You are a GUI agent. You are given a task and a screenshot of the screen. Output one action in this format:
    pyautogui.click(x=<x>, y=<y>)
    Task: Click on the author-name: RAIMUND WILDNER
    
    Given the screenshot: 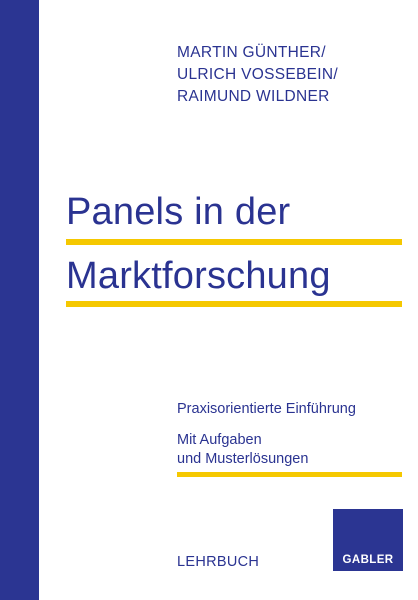 What is the action you would take?
    pyautogui.click(x=253, y=96)
    